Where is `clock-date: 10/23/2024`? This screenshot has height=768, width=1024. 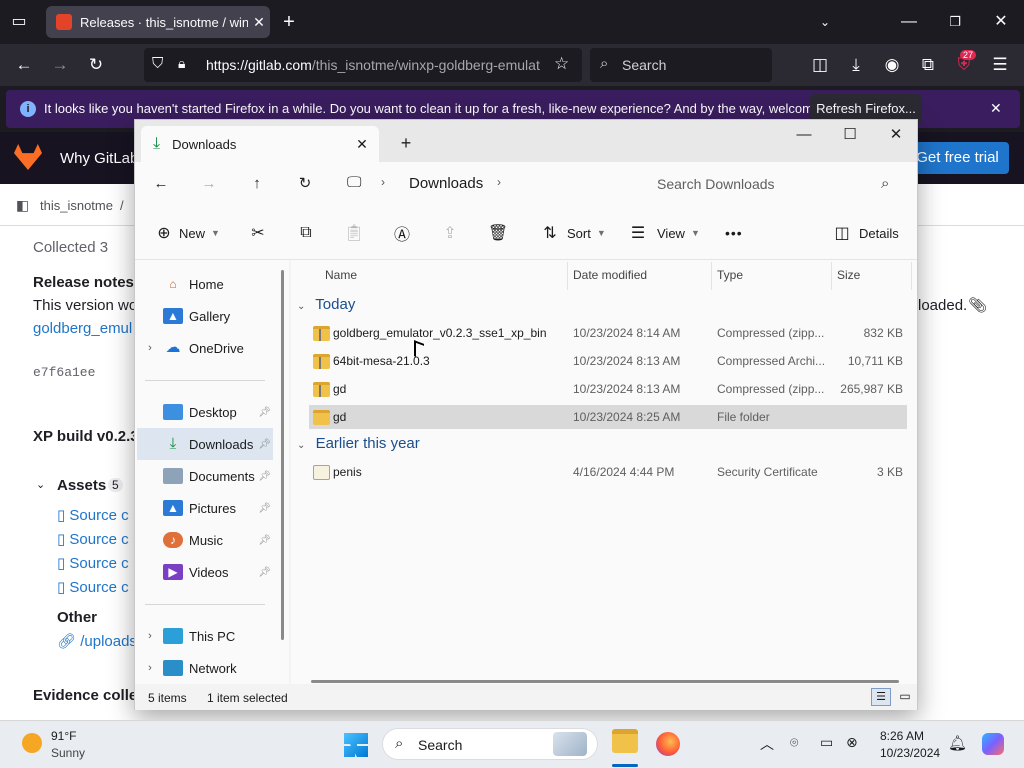 clock-date: 10/23/2024 is located at coordinates (910, 753).